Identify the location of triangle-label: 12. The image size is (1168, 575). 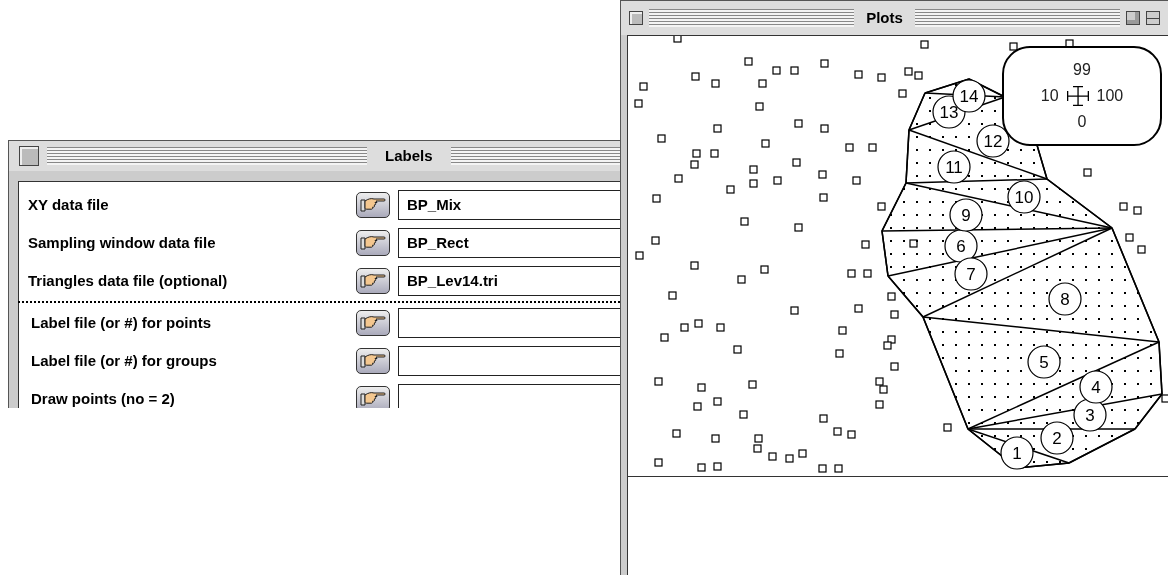
(993, 141).